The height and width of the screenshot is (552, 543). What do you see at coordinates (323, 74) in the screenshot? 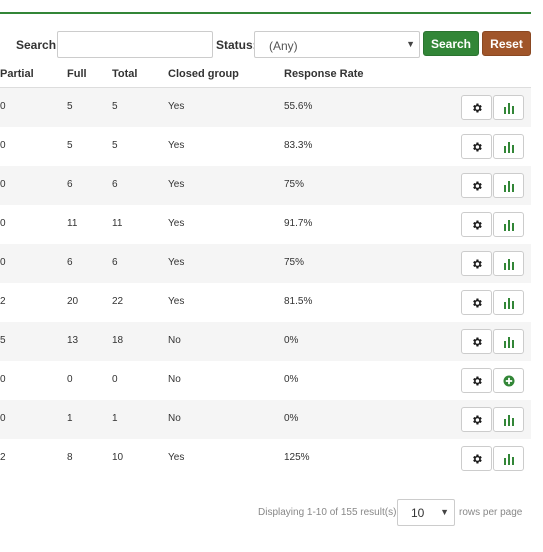
I see `column-header-response-rate: Response Rate` at bounding box center [323, 74].